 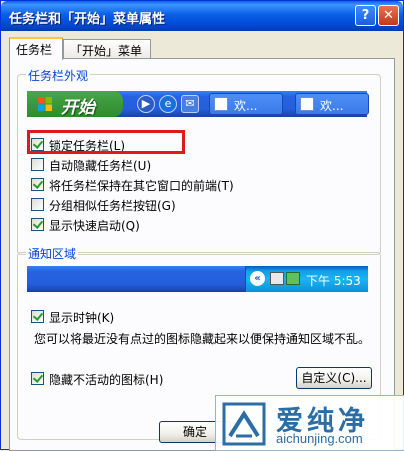 I want to click on group-label-appearance: 任务栏外观, so click(x=58, y=75).